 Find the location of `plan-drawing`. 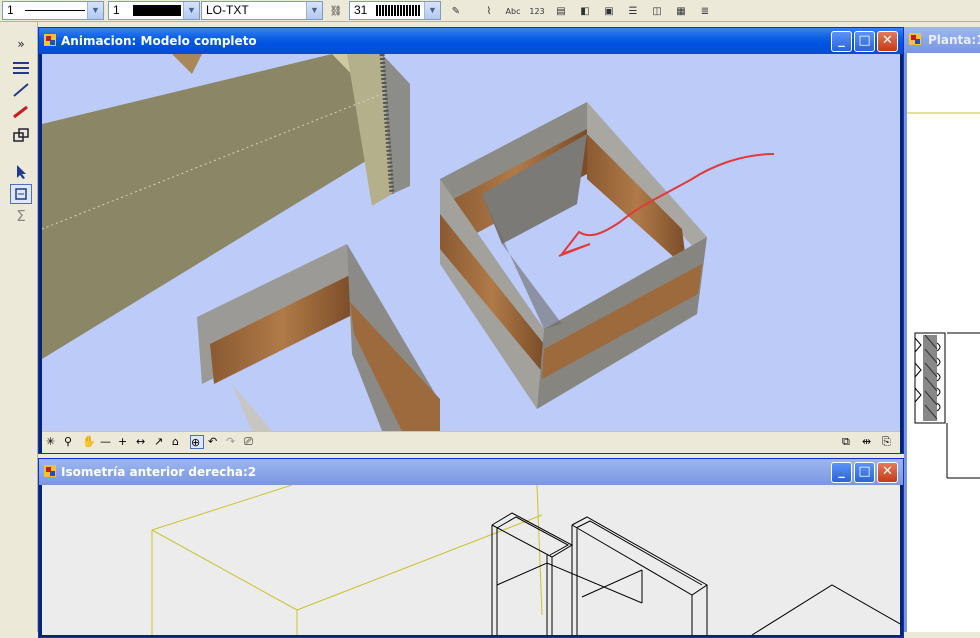

plan-drawing is located at coordinates (943, 295).